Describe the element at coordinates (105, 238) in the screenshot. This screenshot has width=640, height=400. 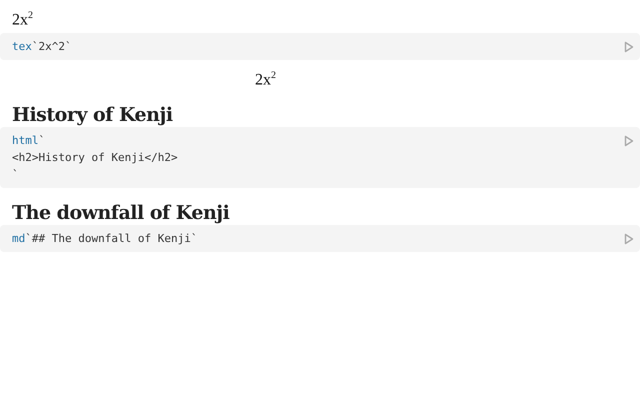
I see `code-text: md`## The downfall of Kenji`` at that location.